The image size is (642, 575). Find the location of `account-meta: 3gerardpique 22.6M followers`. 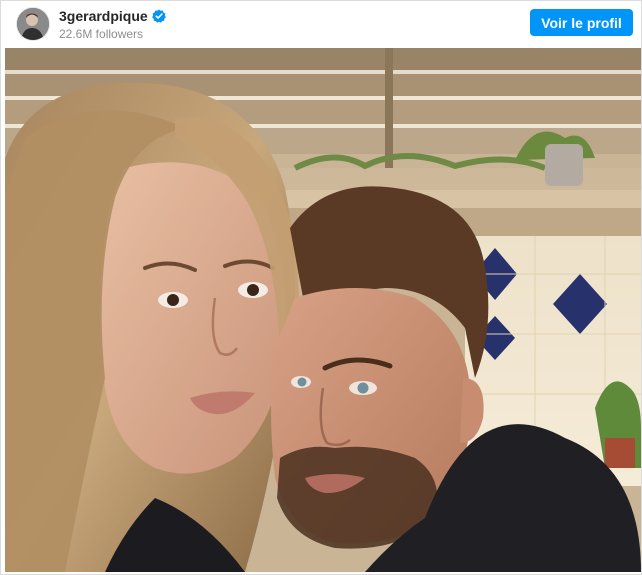

account-meta: 3gerardpique 22.6M followers is located at coordinates (112, 24).